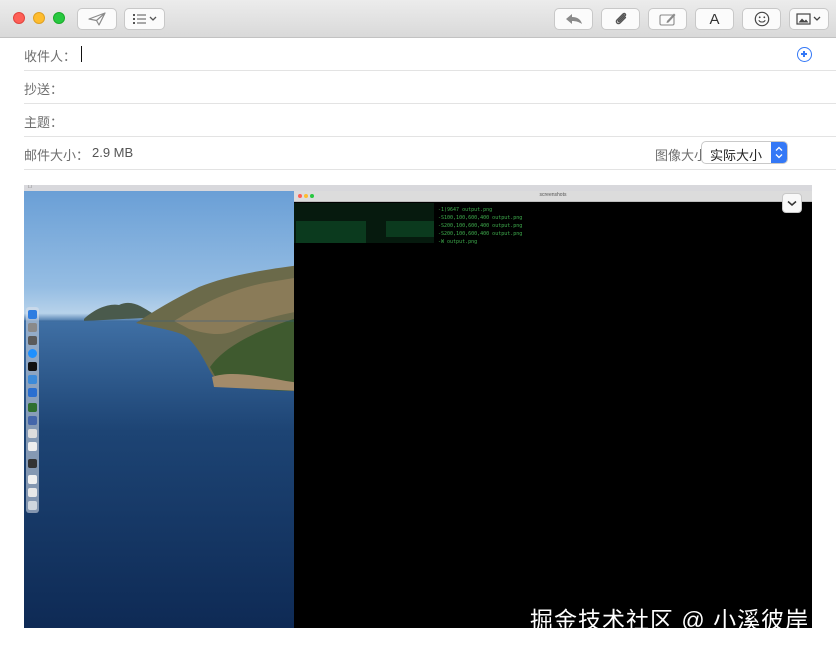 Image resolution: width=836 pixels, height=650 pixels. I want to click on to-label: 收件人：, so click(50, 56).